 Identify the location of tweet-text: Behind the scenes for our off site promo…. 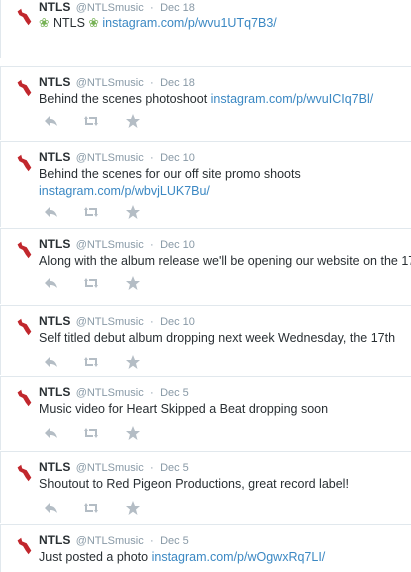
(170, 174).